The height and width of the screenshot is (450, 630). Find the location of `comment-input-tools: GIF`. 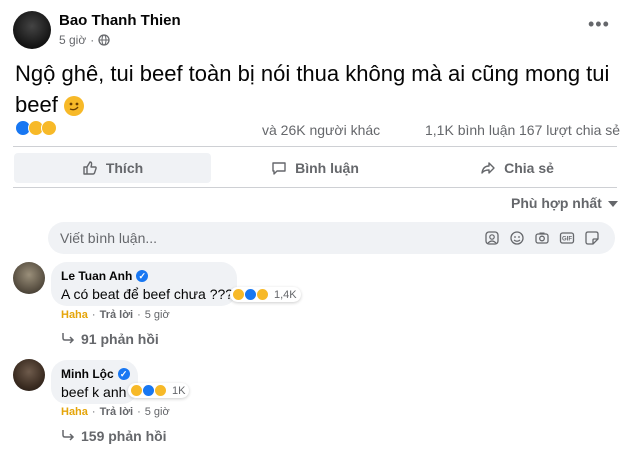

comment-input-tools: GIF is located at coordinates (542, 238).